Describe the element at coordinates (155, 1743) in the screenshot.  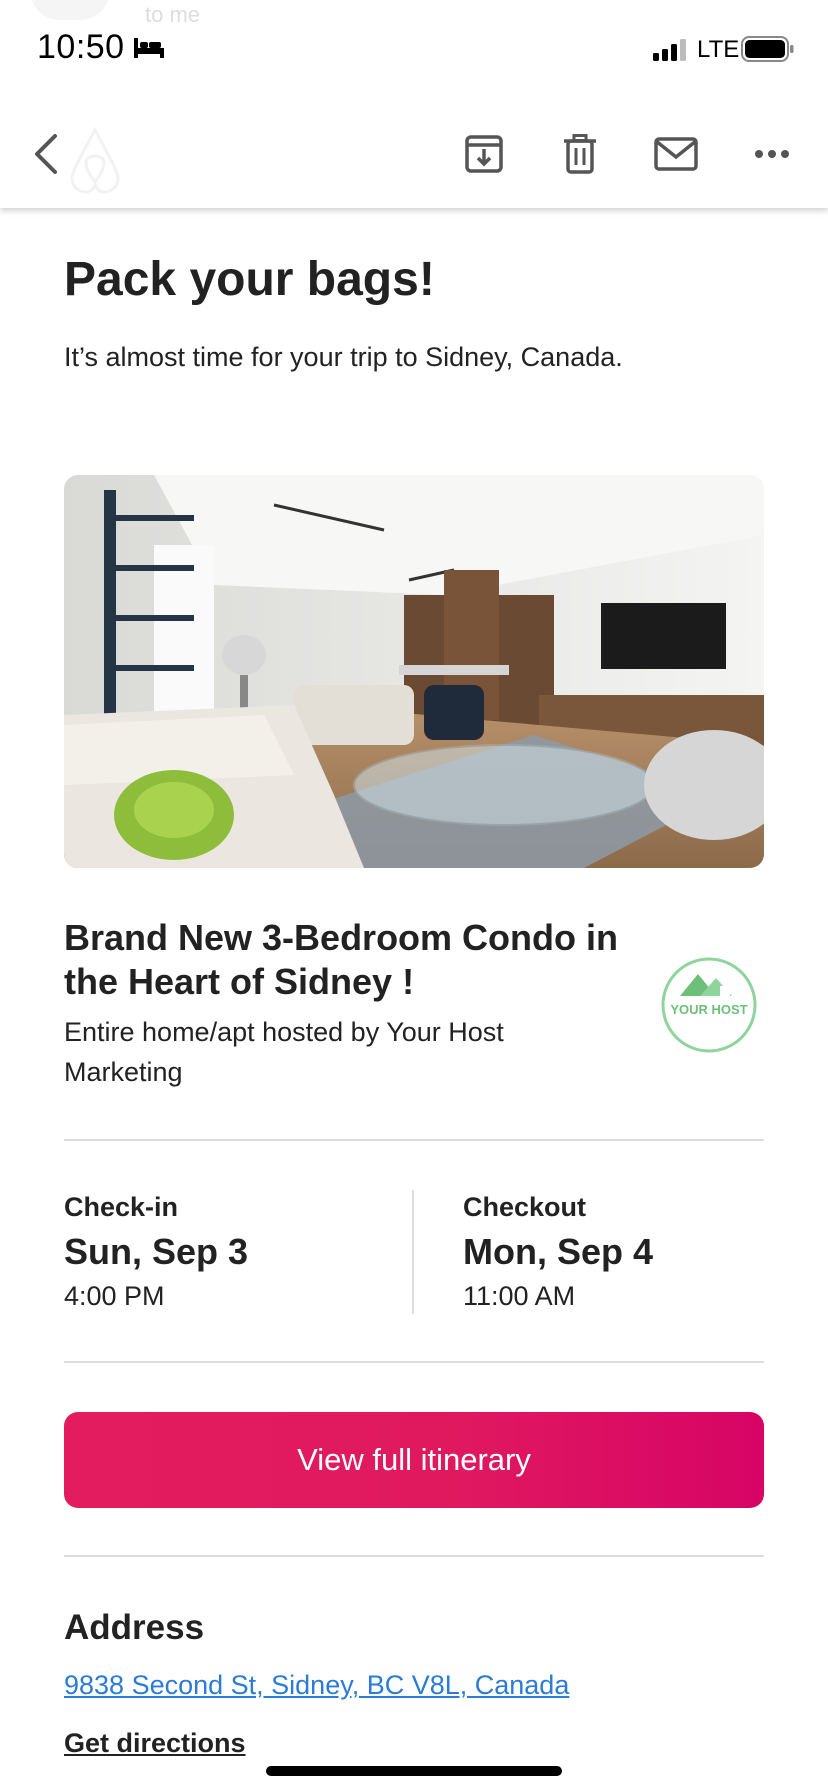
I see `get-directions-link: Get directions` at that location.